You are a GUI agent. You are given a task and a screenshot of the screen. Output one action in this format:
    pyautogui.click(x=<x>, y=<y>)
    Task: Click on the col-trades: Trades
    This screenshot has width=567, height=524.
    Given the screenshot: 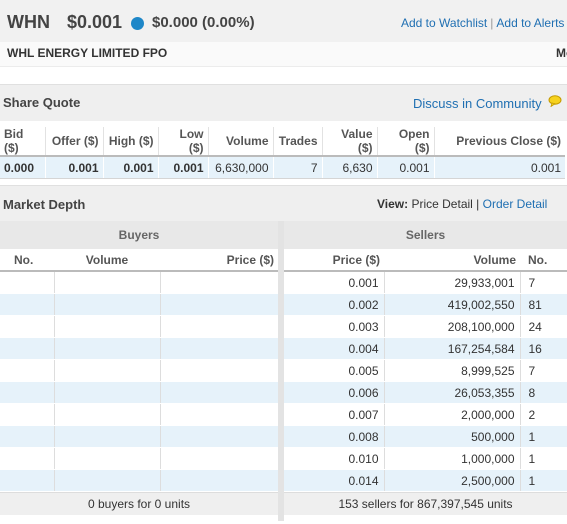 What is the action you would take?
    pyautogui.click(x=297, y=142)
    